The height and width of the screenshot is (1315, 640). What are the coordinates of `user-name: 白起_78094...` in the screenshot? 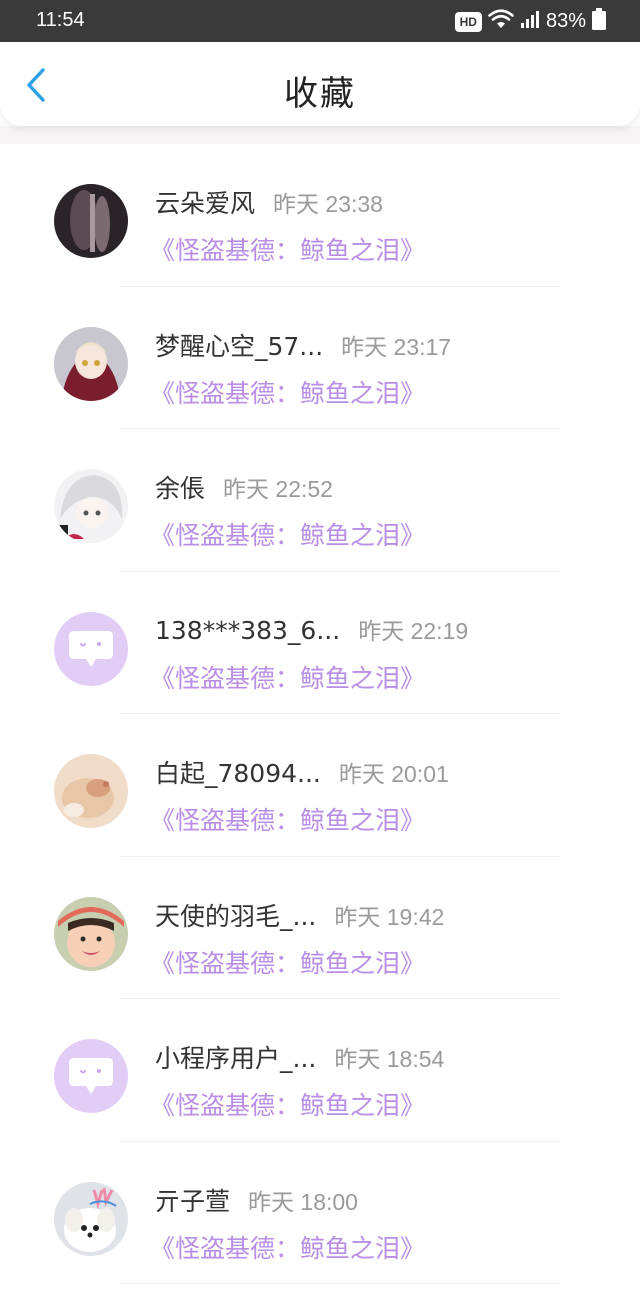 It's located at (238, 773).